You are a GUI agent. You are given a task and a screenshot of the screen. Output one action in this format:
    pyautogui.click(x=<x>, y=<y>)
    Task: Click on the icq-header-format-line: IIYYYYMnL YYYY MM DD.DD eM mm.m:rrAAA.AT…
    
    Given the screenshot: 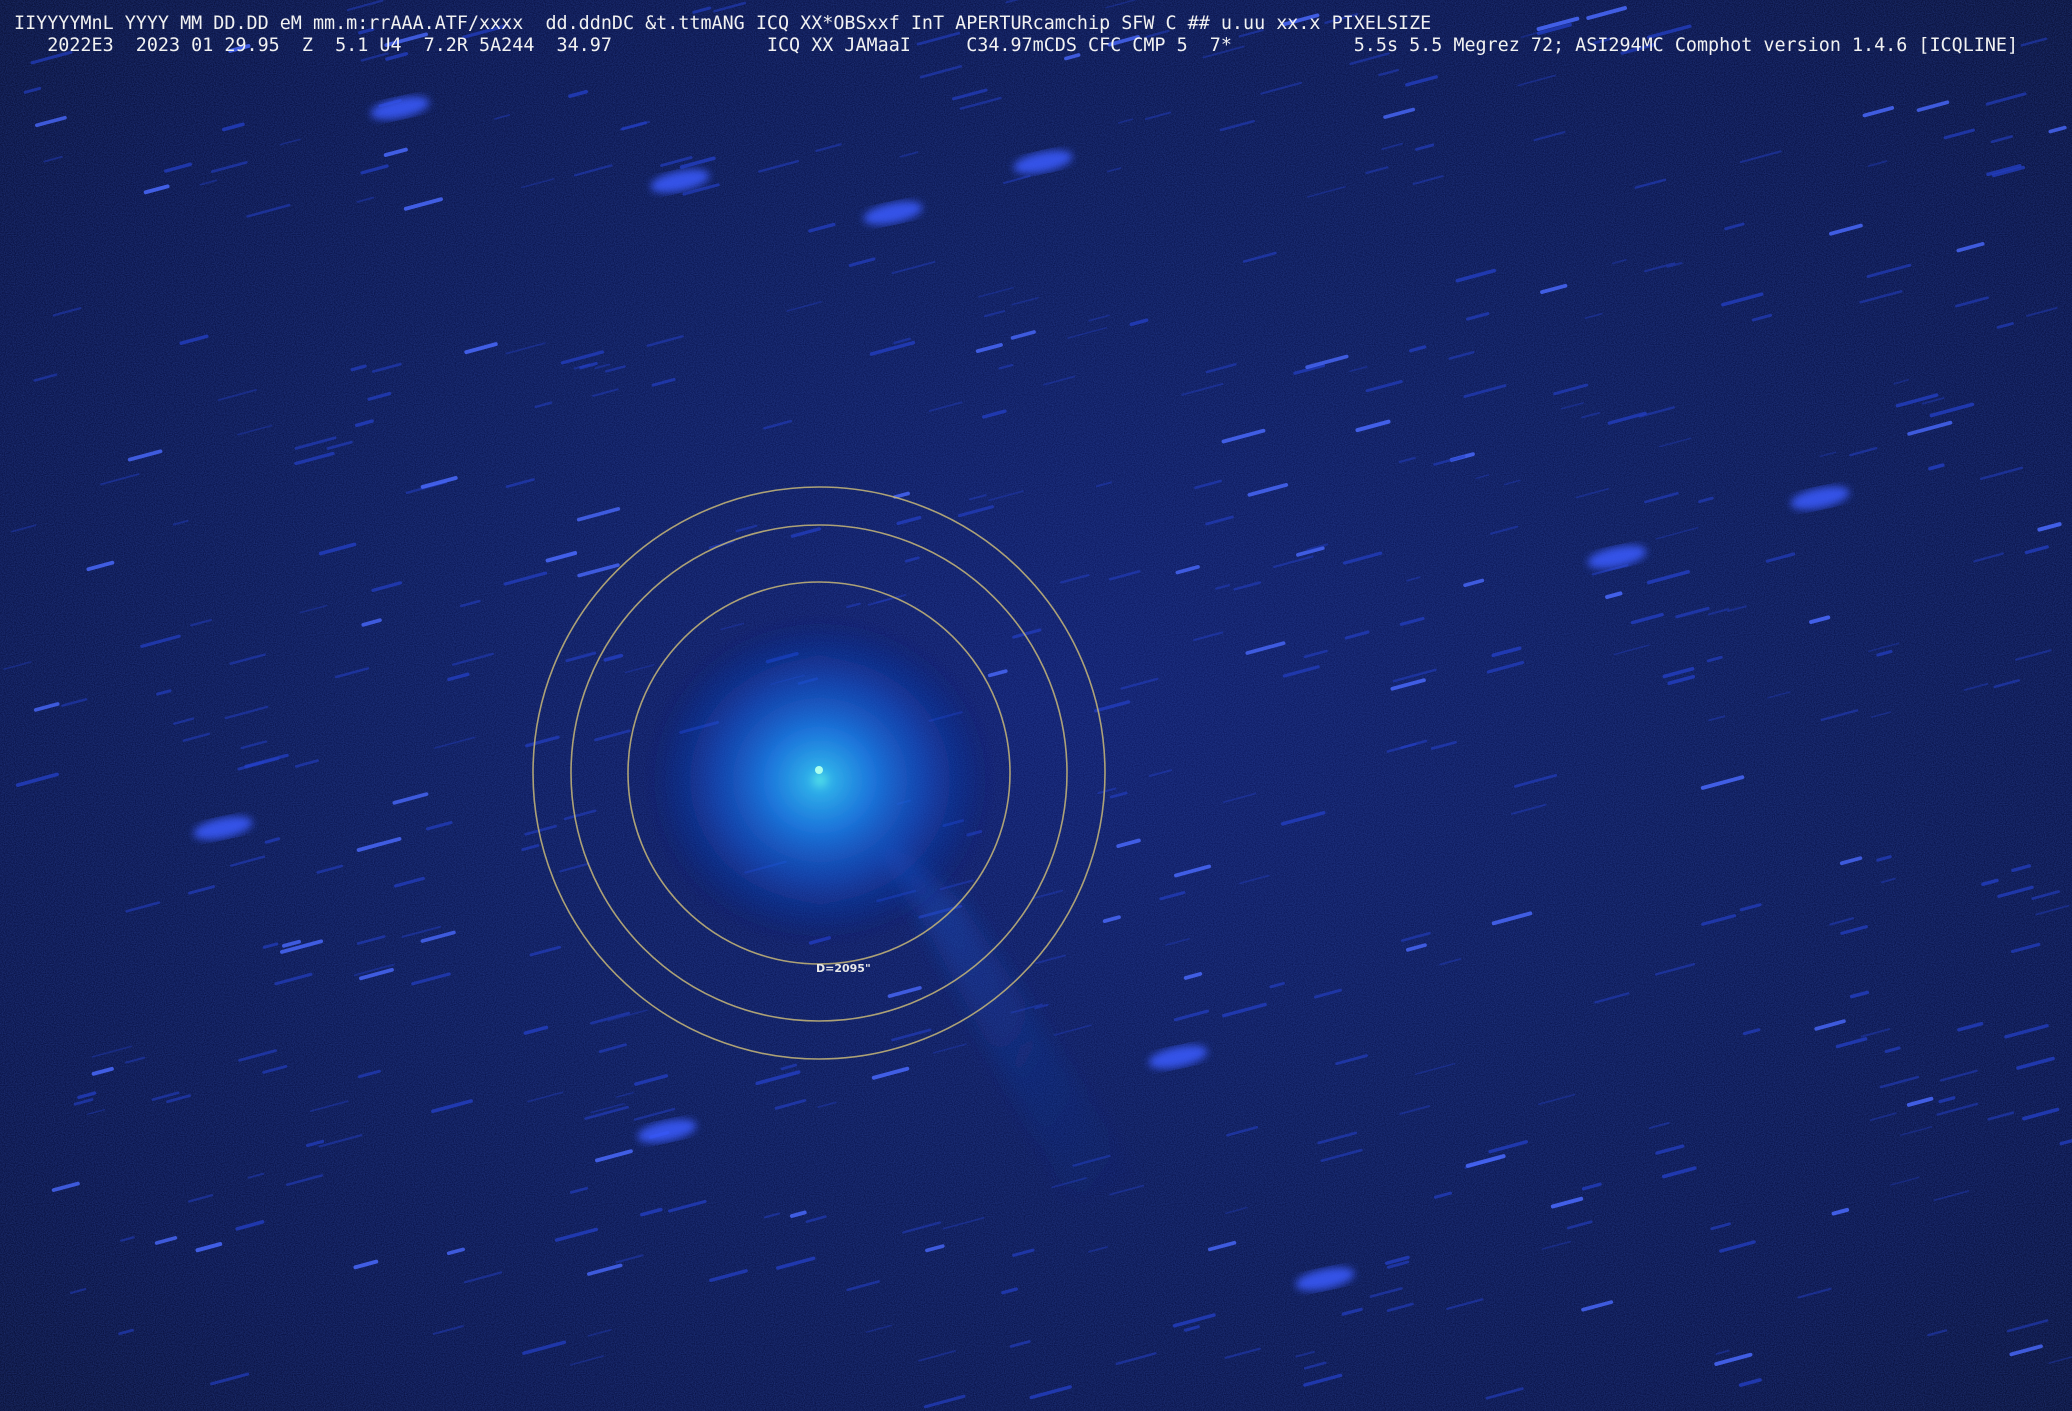 What is the action you would take?
    pyautogui.click(x=723, y=23)
    